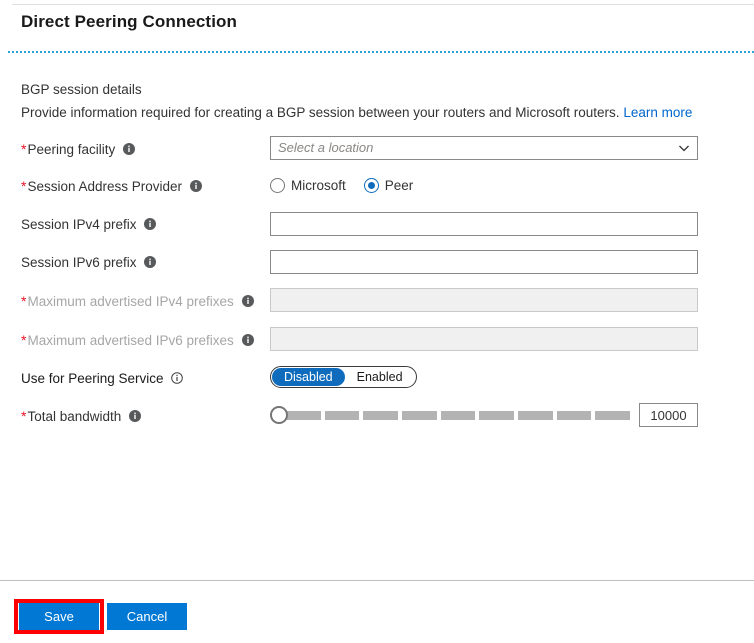 Image resolution: width=754 pixels, height=643 pixels. I want to click on session-ipv6-prefix-input, so click(484, 262).